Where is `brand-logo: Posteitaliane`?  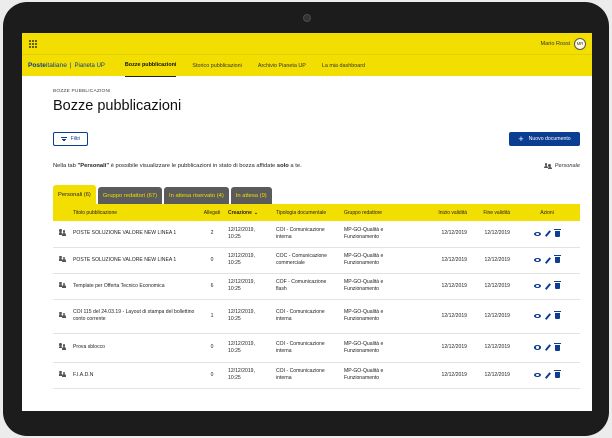
brand-logo: Posteitaliane is located at coordinates (47, 65).